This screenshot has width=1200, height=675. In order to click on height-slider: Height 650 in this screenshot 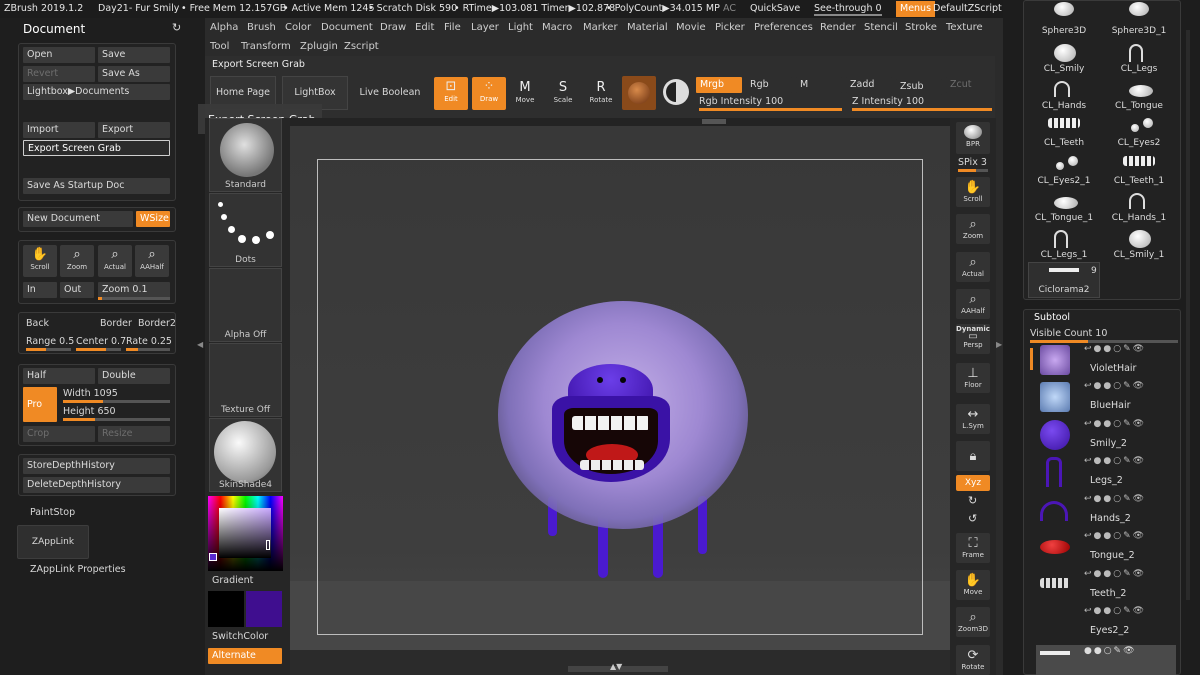, I will do `click(89, 411)`.